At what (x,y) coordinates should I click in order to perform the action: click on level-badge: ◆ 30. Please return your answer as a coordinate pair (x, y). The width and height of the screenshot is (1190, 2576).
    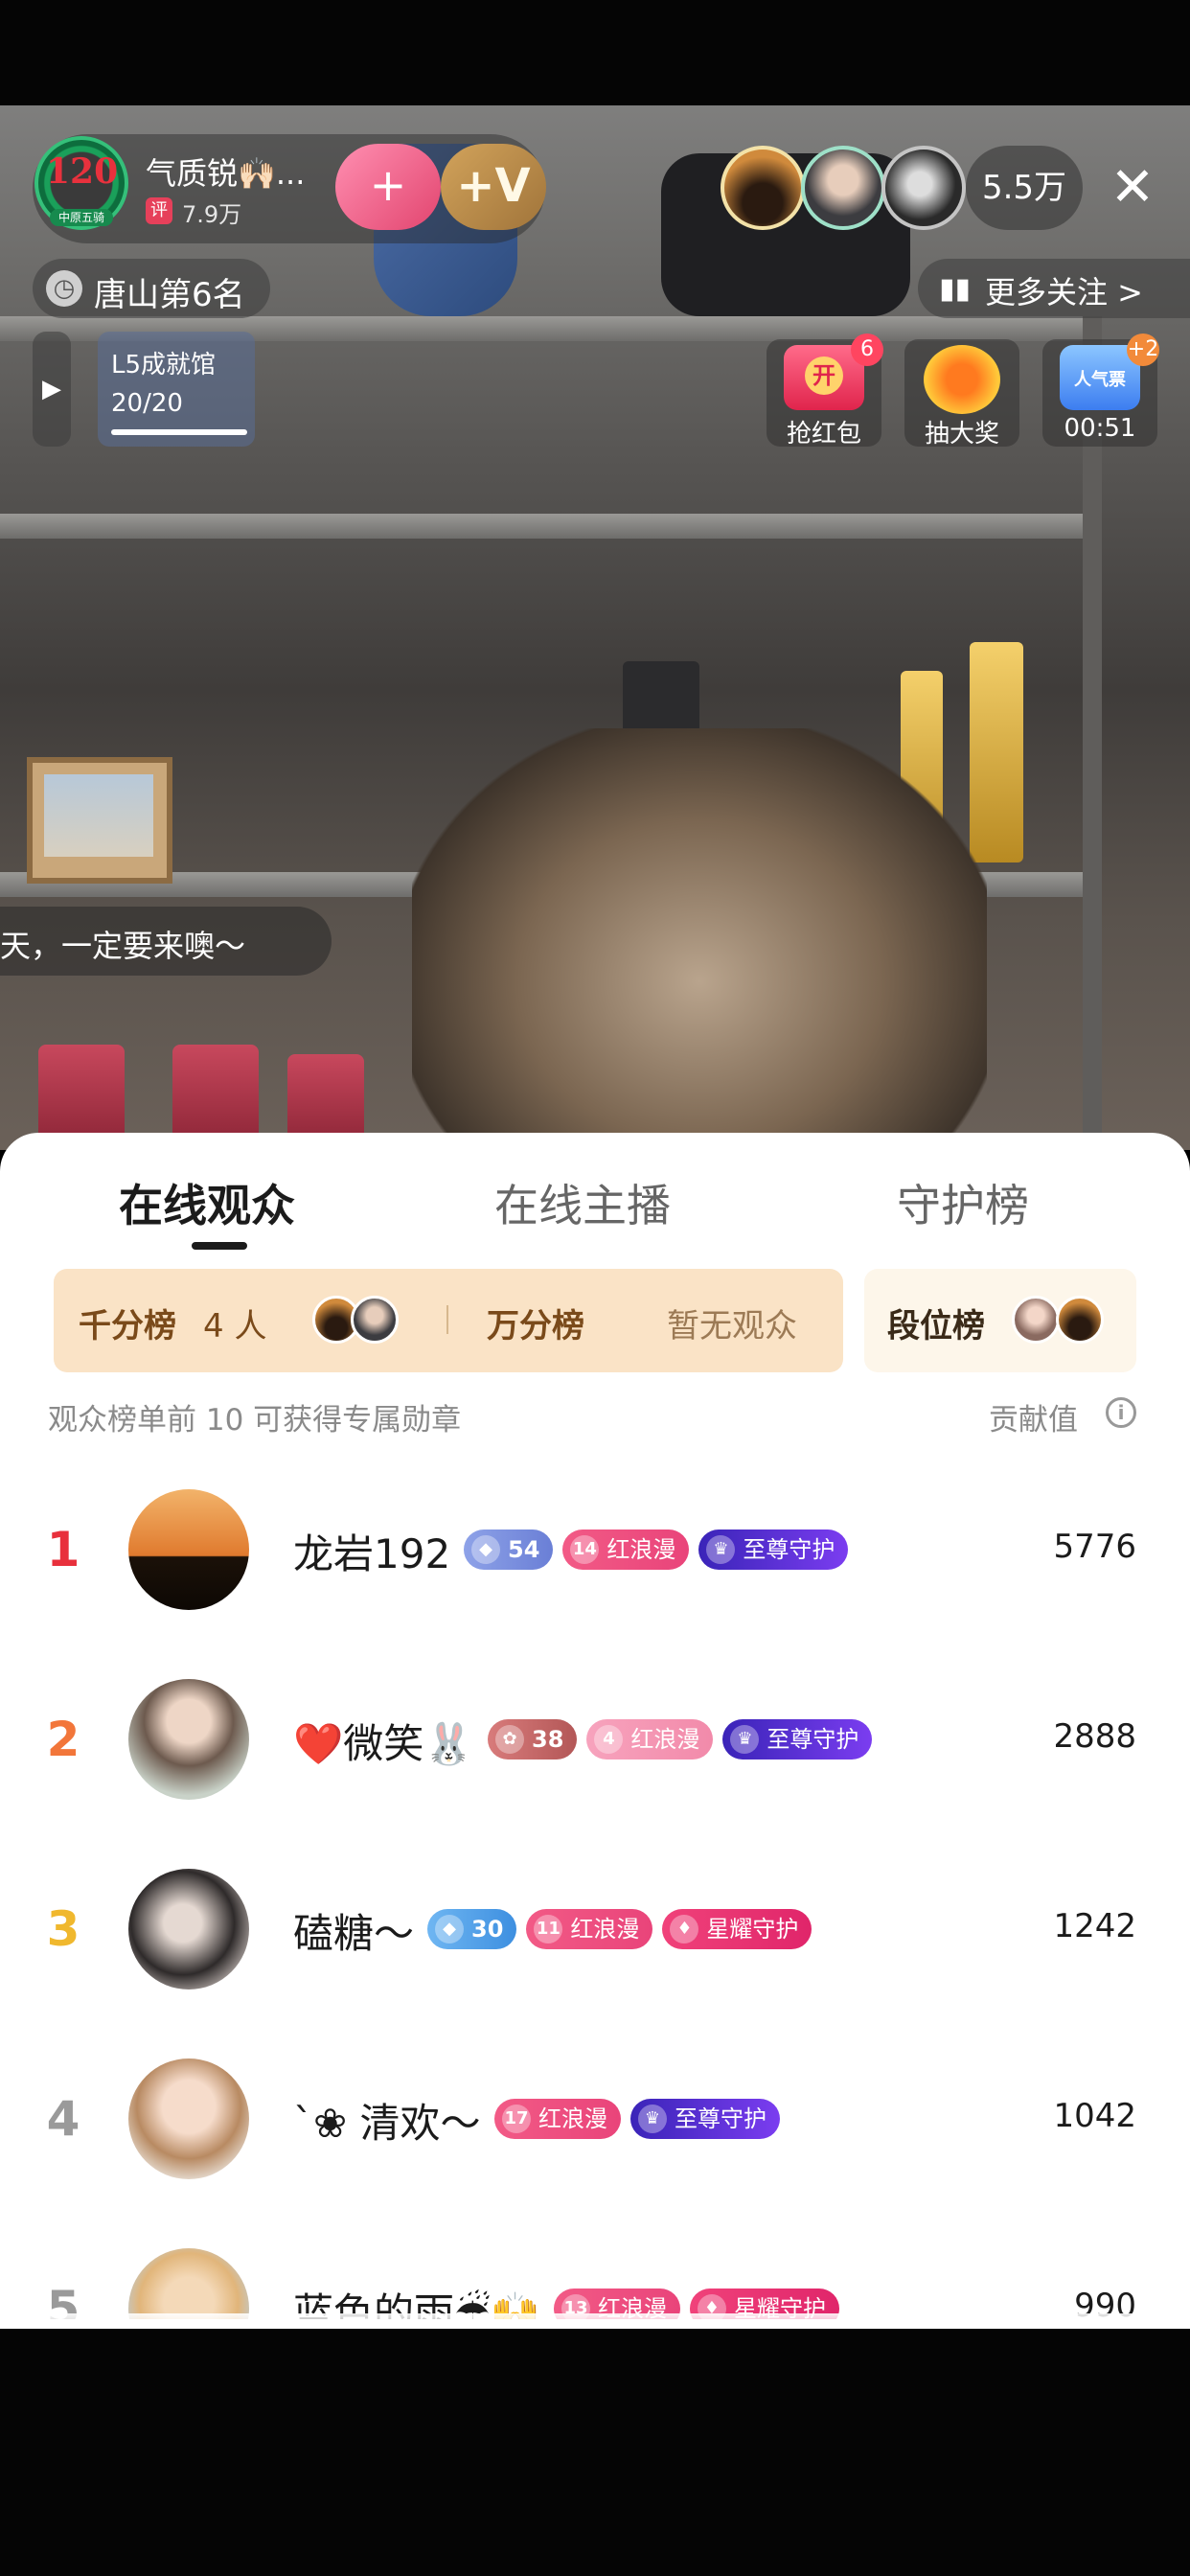
    Looking at the image, I should click on (472, 1929).